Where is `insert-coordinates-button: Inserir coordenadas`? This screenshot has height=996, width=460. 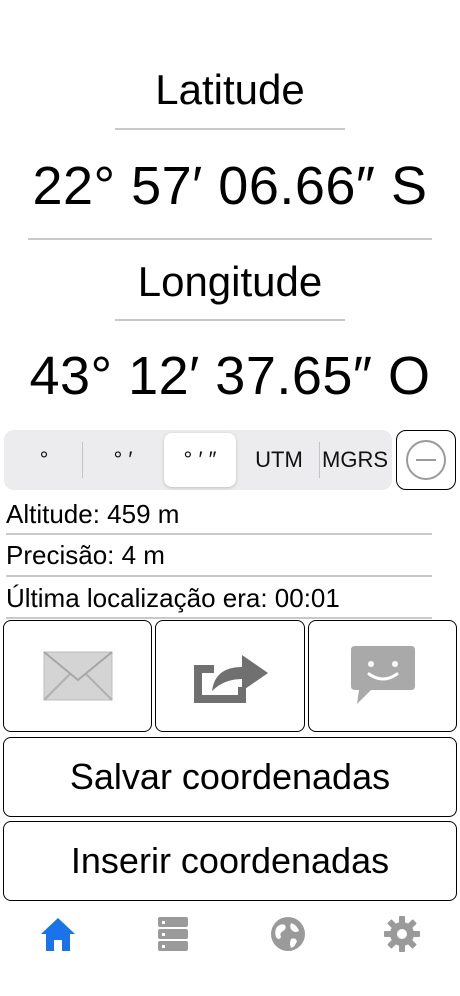
insert-coordinates-button: Inserir coordenadas is located at coordinates (230, 861).